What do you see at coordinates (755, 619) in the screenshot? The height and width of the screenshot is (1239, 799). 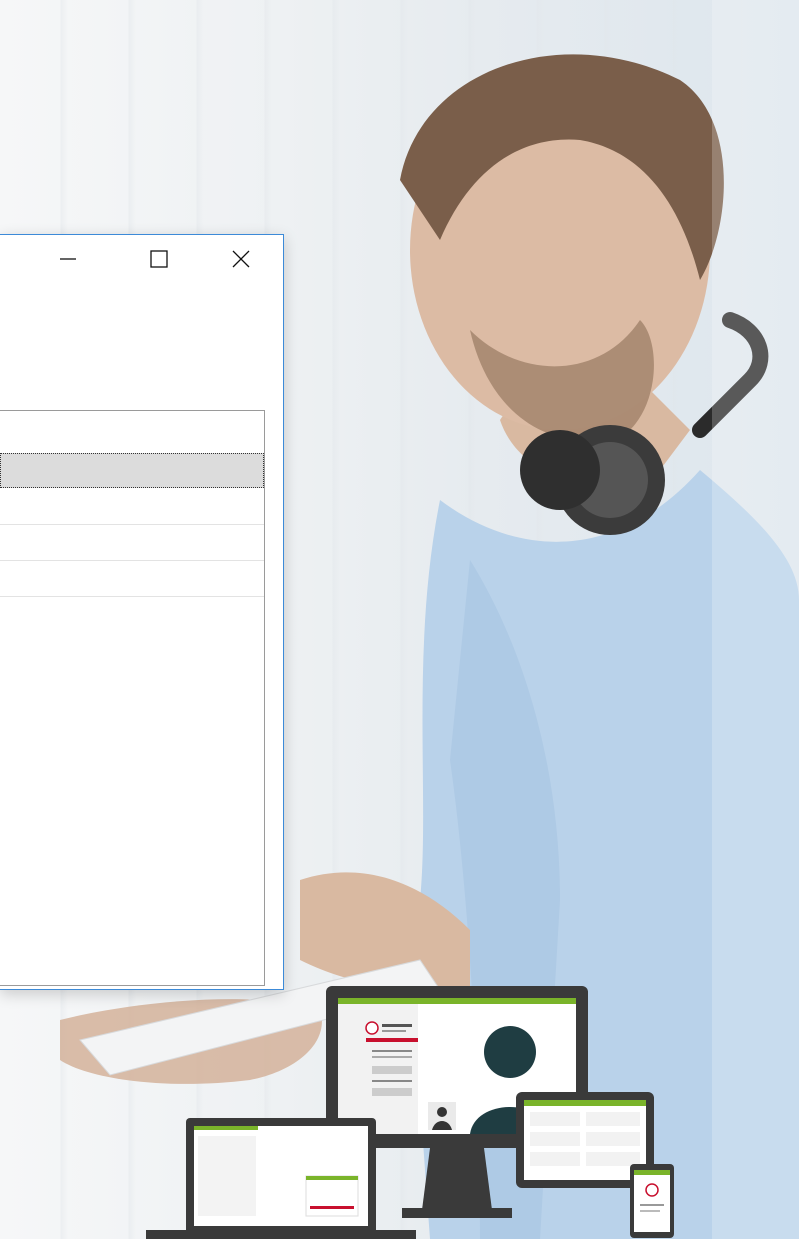 I see `right-edge-overlay` at bounding box center [755, 619].